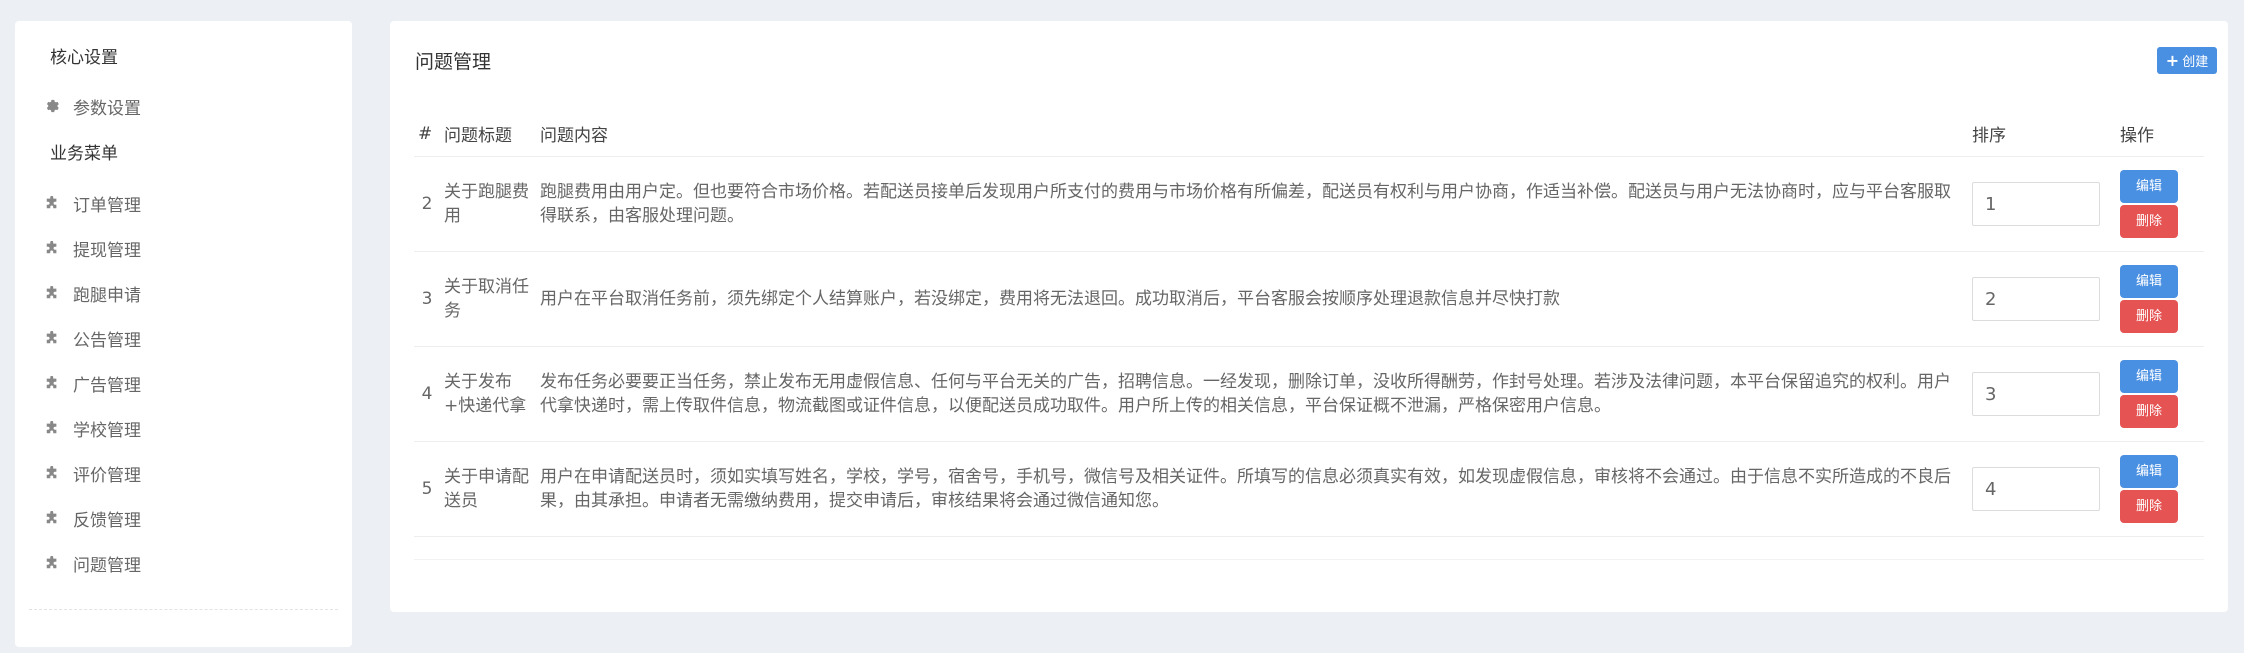  Describe the element at coordinates (107, 108) in the screenshot. I see `sidebar-item-label: 参数设置` at that location.